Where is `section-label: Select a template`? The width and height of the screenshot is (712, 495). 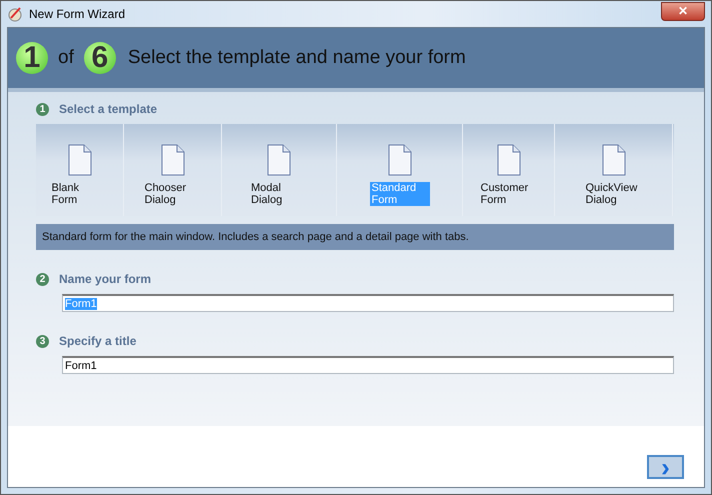 section-label: Select a template is located at coordinates (108, 109).